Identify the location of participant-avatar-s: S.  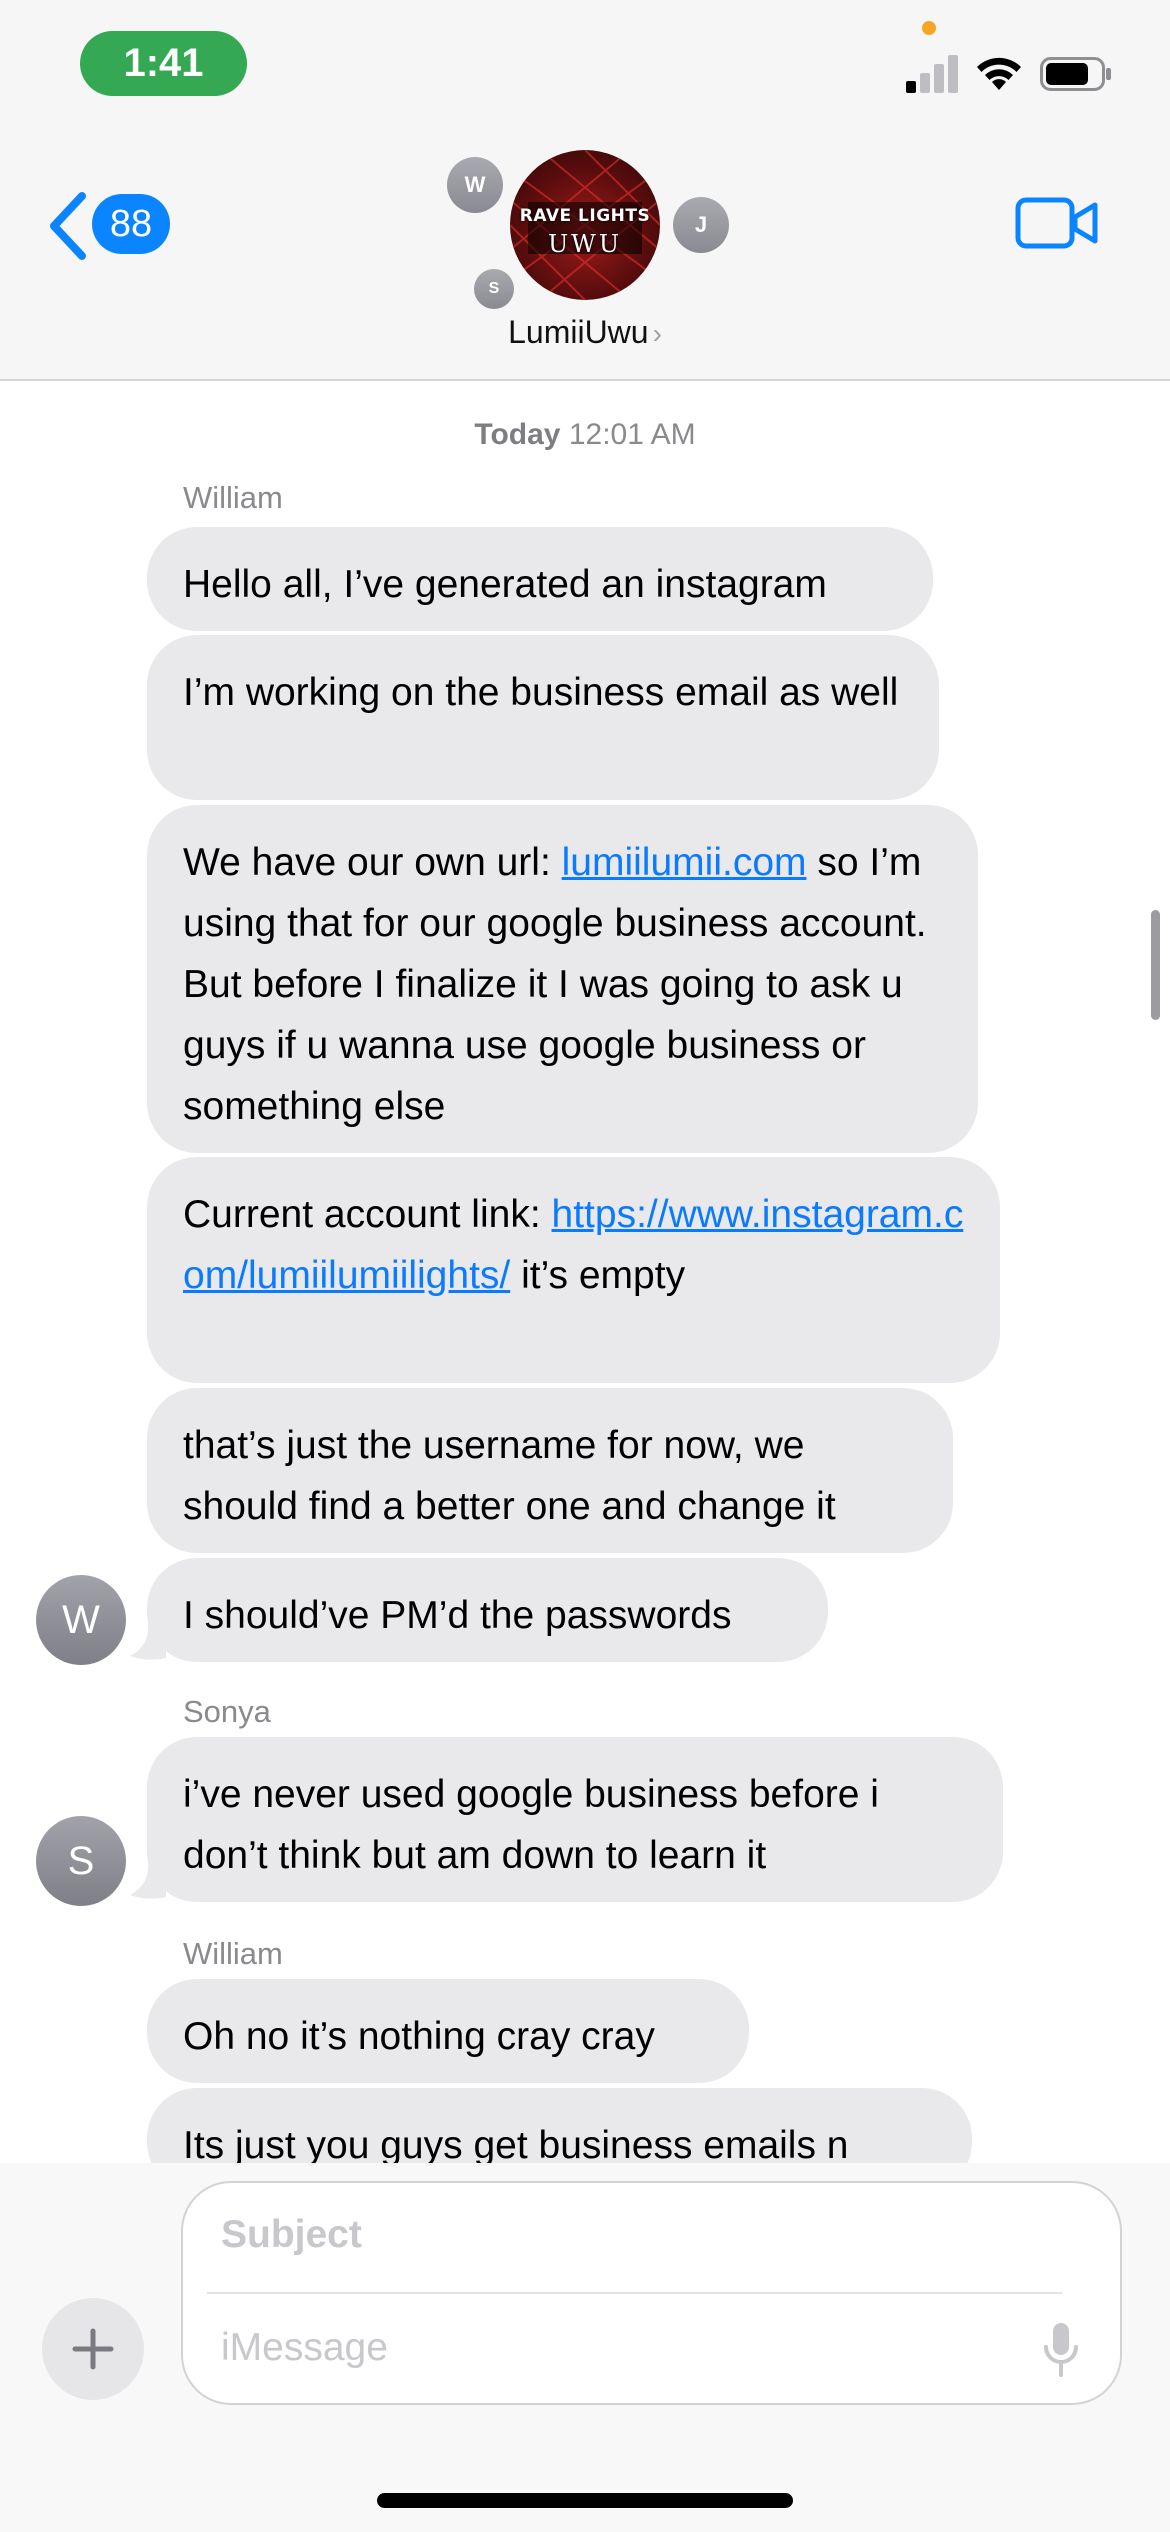
(494, 289).